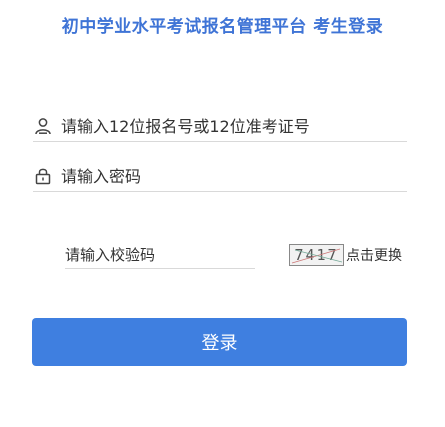 The width and height of the screenshot is (445, 427). I want to click on password-input, so click(234, 176).